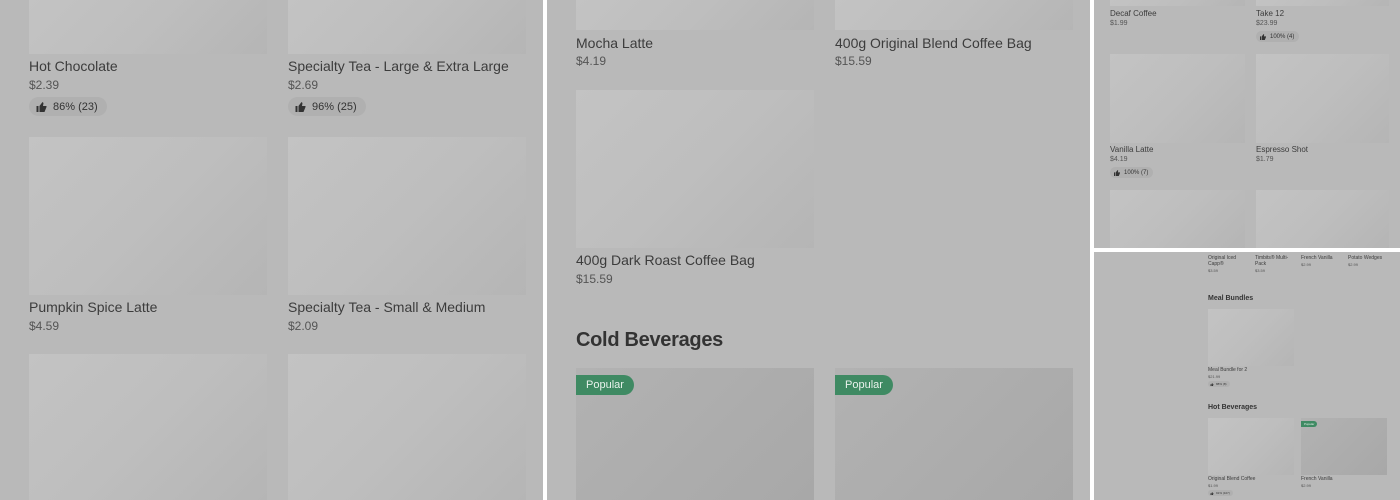 The width and height of the screenshot is (1400, 500). I want to click on item-name: Mocha Latte, so click(614, 43).